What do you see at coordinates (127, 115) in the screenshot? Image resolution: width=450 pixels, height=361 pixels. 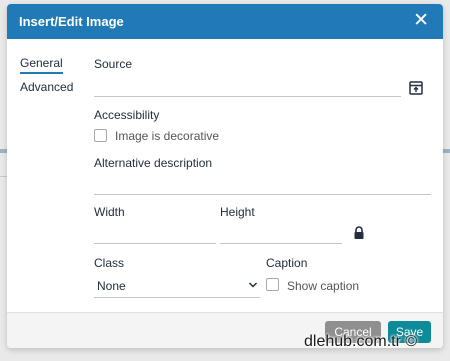 I see `accessibility-label: Accessibility` at bounding box center [127, 115].